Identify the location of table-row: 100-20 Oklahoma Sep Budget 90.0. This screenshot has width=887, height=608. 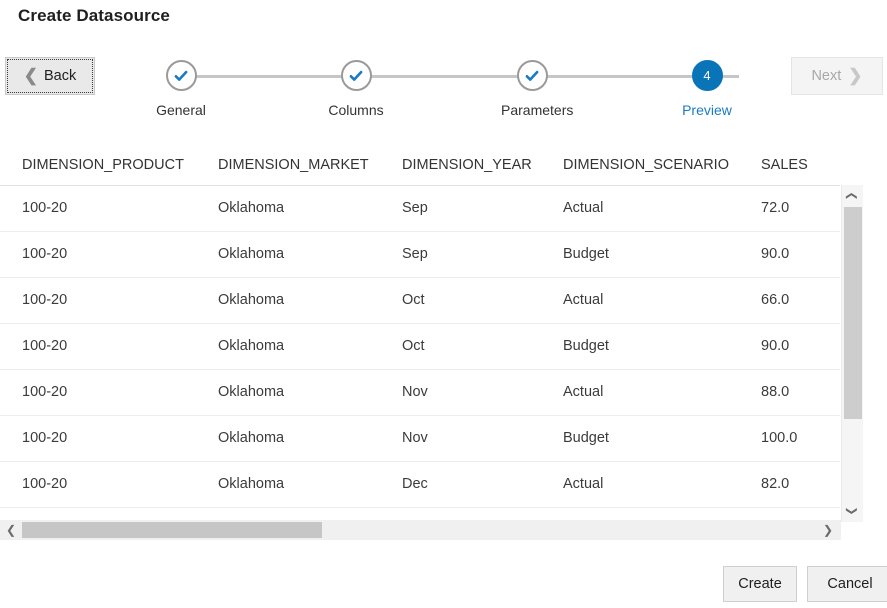
(420, 255).